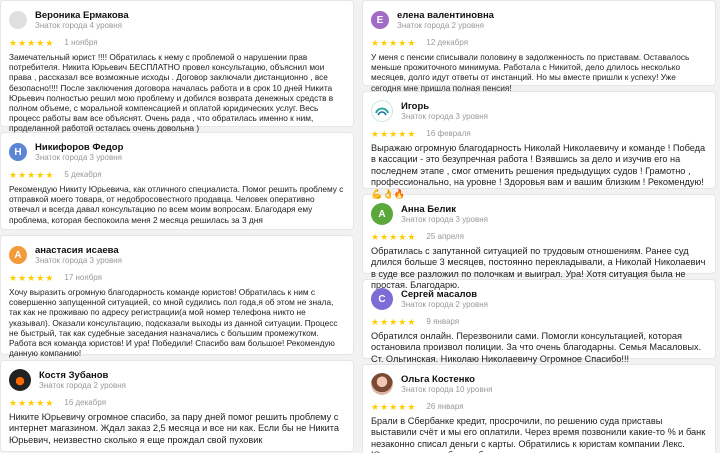  Describe the element at coordinates (18, 152) in the screenshot. I see `avatar: Н` at that location.